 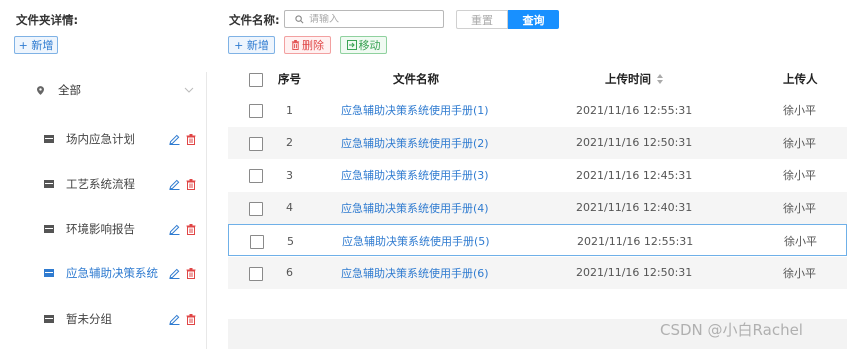 I want to click on row-file-name-link: 应急辅助决策系统使用手册(6), so click(x=415, y=273).